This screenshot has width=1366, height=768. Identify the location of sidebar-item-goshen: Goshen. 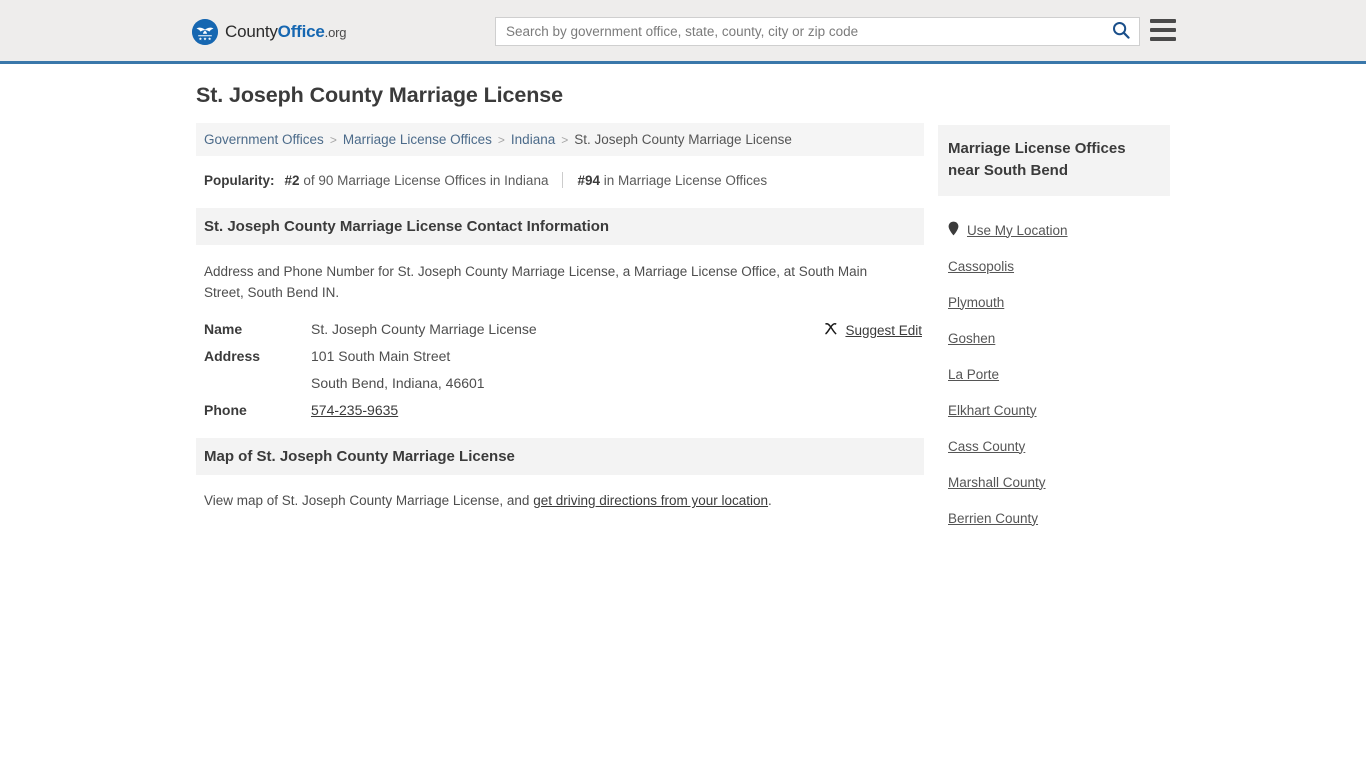
(1054, 338).